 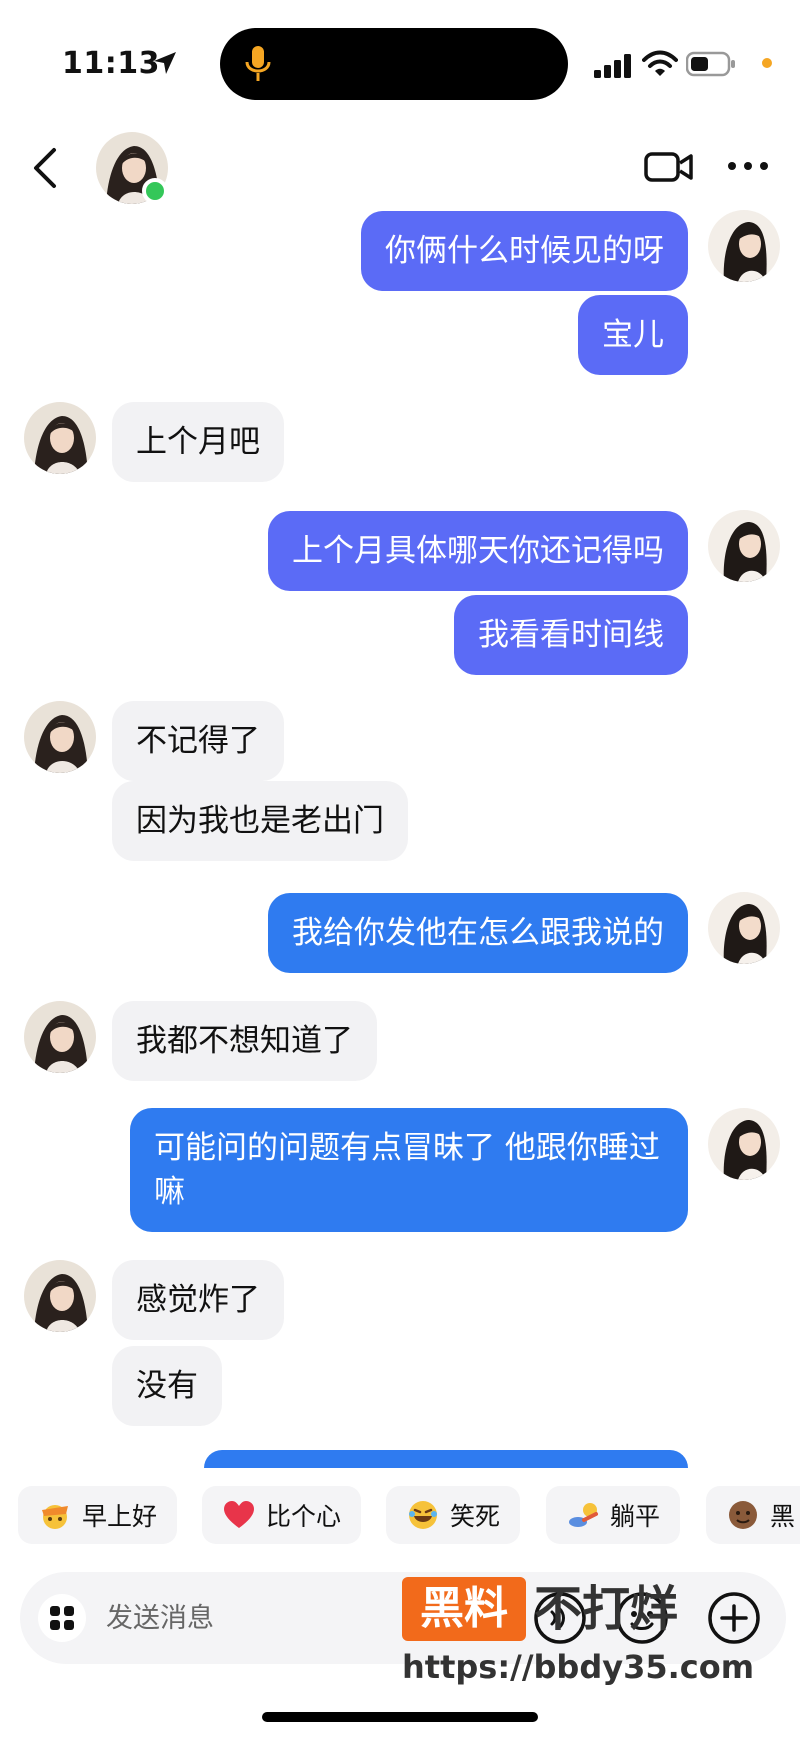 What do you see at coordinates (446, 1459) in the screenshot?
I see `message-bubble-partial` at bounding box center [446, 1459].